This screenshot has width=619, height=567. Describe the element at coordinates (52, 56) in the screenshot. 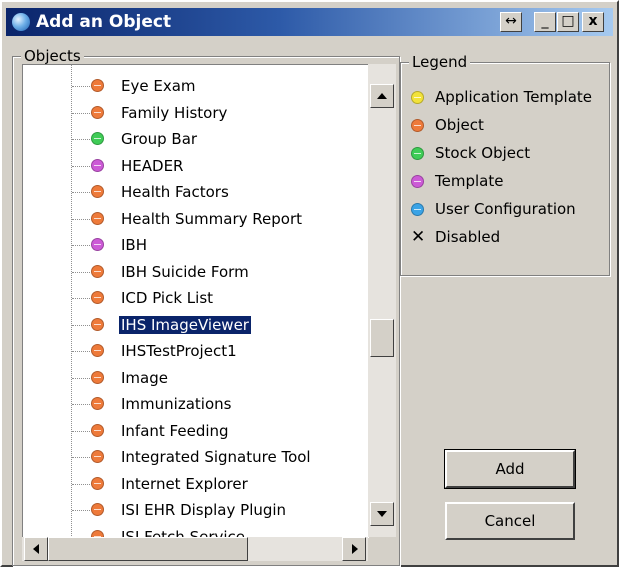

I see `objects-group-label: Objects` at that location.